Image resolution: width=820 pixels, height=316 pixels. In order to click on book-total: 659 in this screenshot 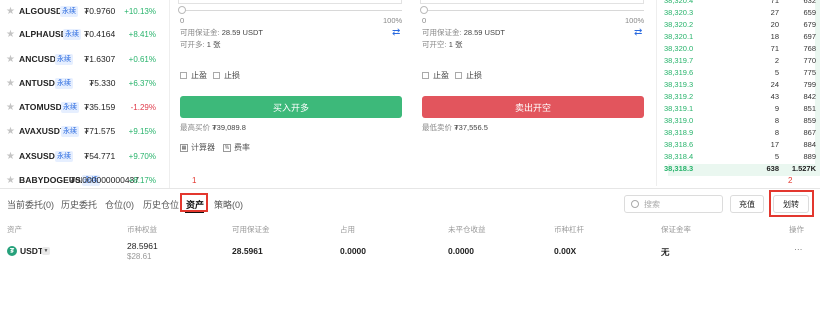, I will do `click(809, 12)`.